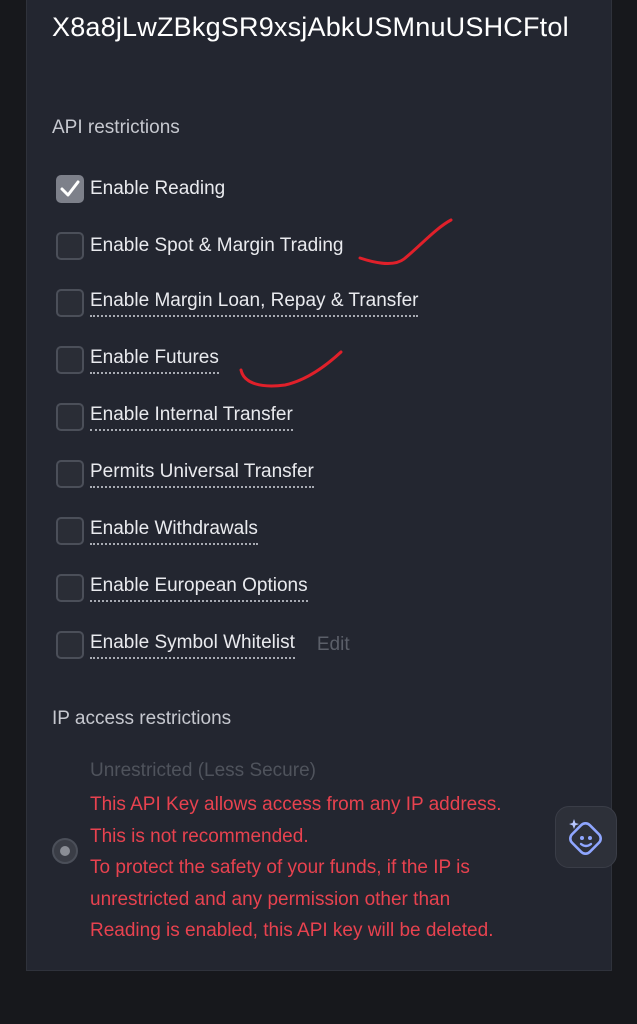  I want to click on permission-row-internal-transfer: Enable Internal Transfer, so click(174, 417).